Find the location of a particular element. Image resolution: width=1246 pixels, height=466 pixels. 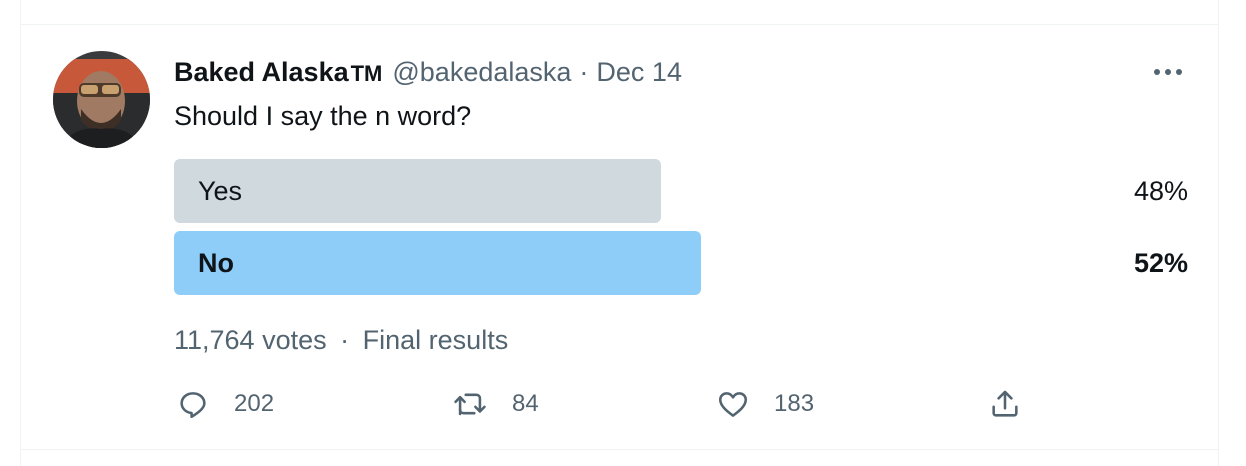

poll-vote-count: 11,764 votes is located at coordinates (250, 340).